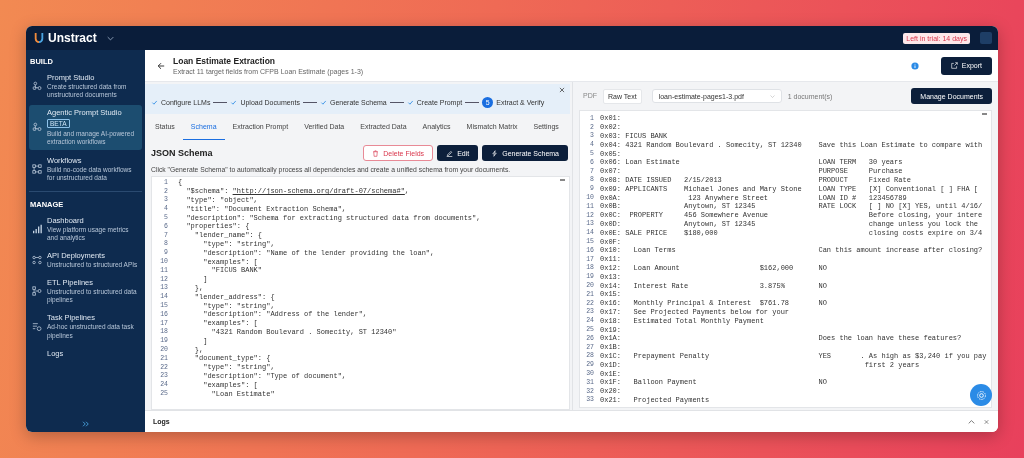 Image resolution: width=1024 pixels, height=458 pixels. Describe the element at coordinates (161, 65) in the screenshot. I see `back-arrow-icon` at that location.